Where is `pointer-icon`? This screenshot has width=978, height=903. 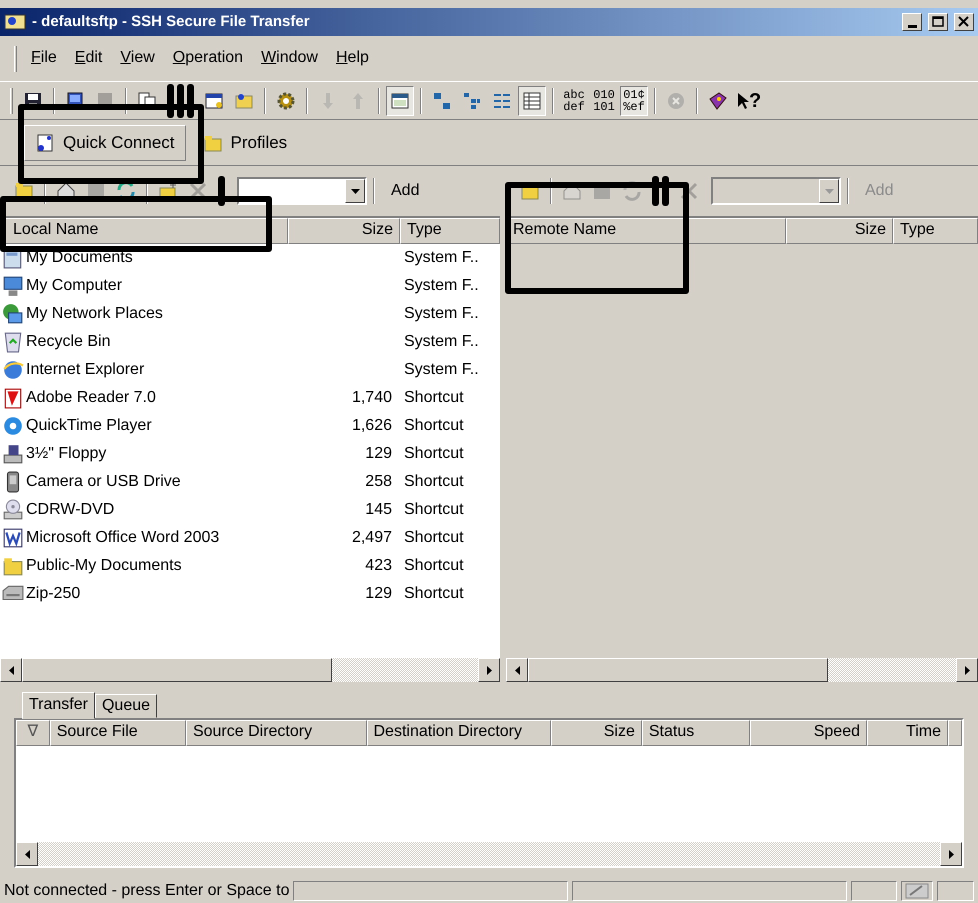 pointer-icon is located at coordinates (743, 101).